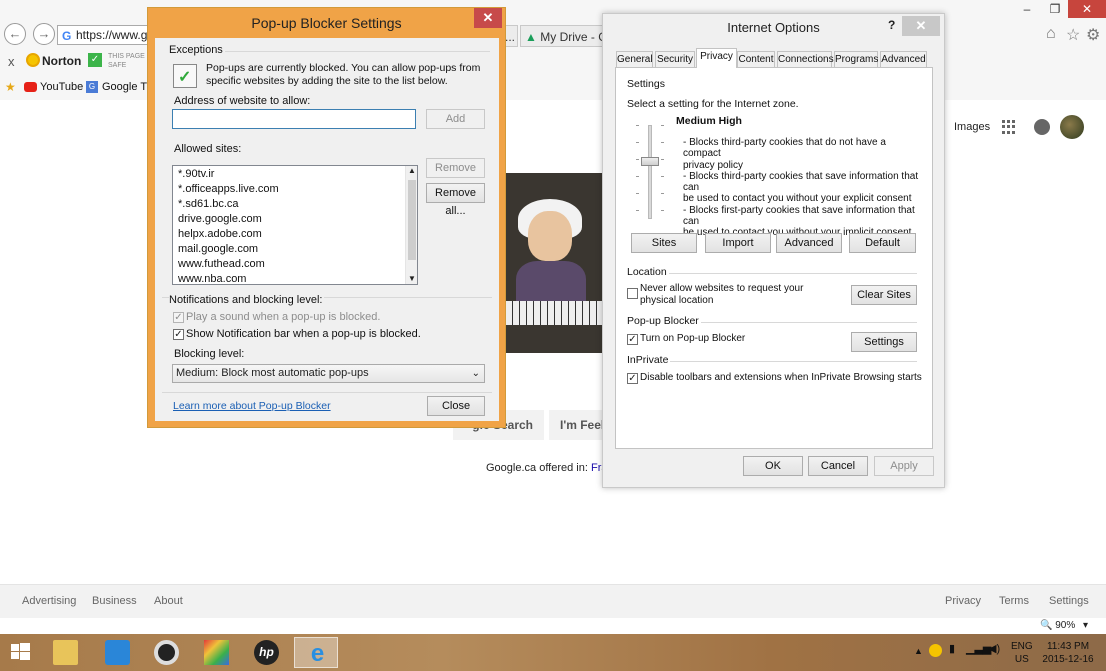  I want to click on browser-tab-my-drive: ▲ My Drive - Goo, so click(562, 36).